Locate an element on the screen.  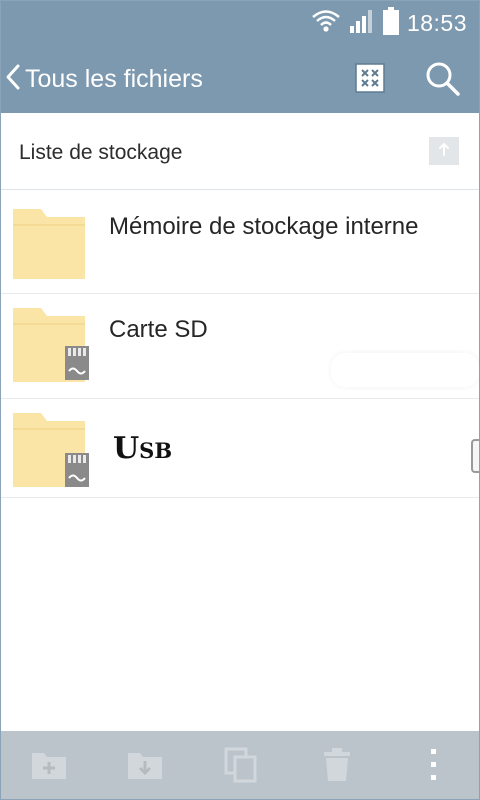
grid-view-button is located at coordinates (370, 80).